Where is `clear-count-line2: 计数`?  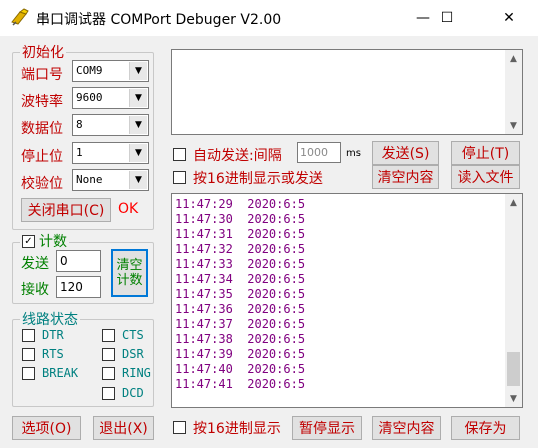
clear-count-line2: 计数 is located at coordinates (129, 280).